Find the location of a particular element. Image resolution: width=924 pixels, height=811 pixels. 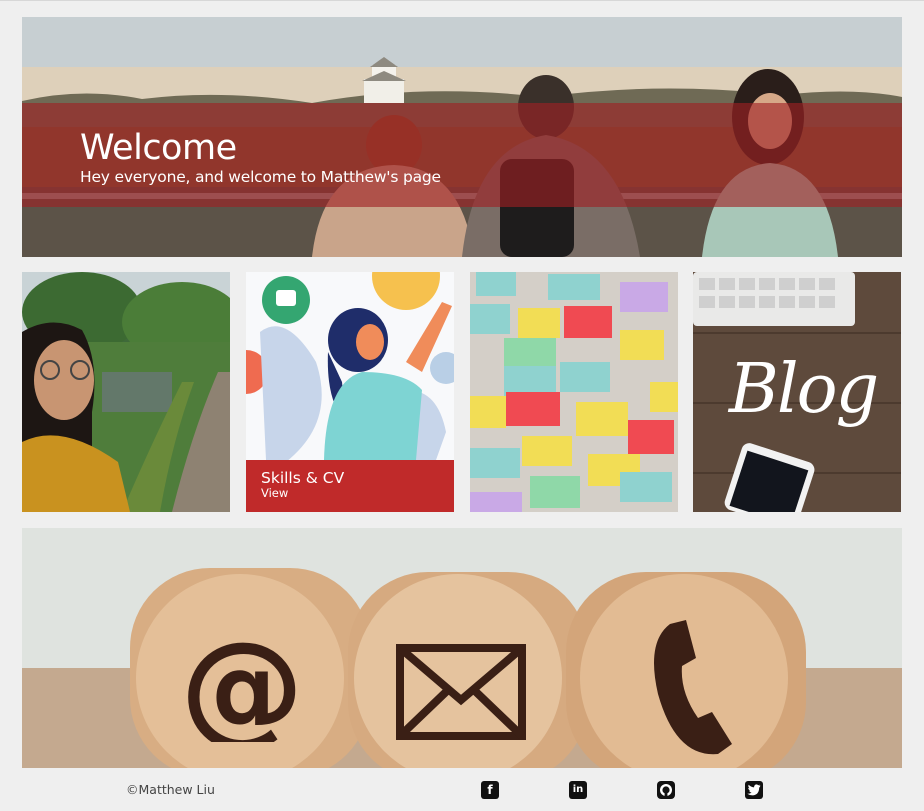

portrait-tile is located at coordinates (126, 392).